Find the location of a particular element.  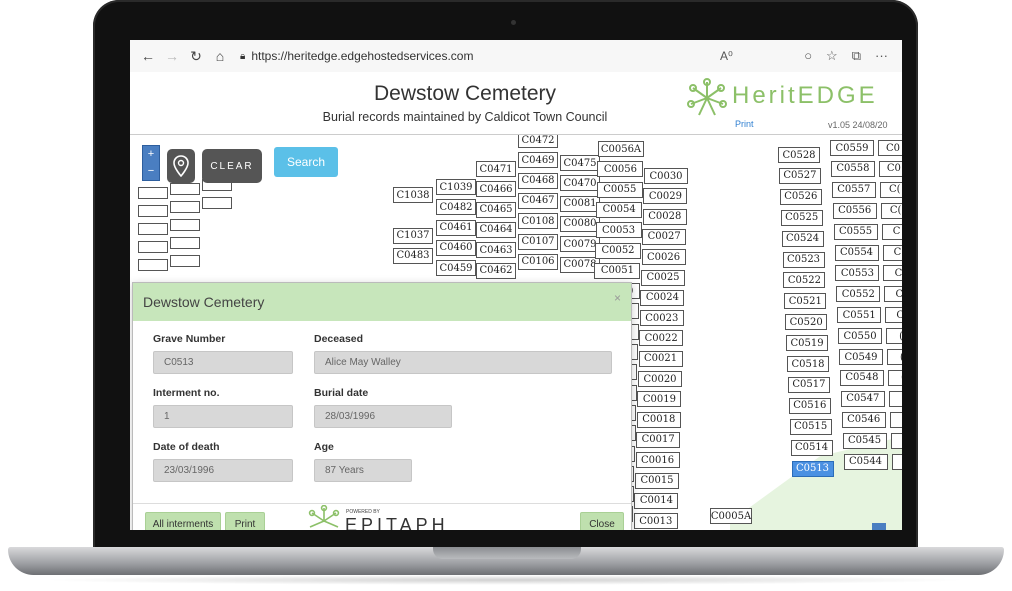

plot-c0545: C0545 is located at coordinates (864, 440).